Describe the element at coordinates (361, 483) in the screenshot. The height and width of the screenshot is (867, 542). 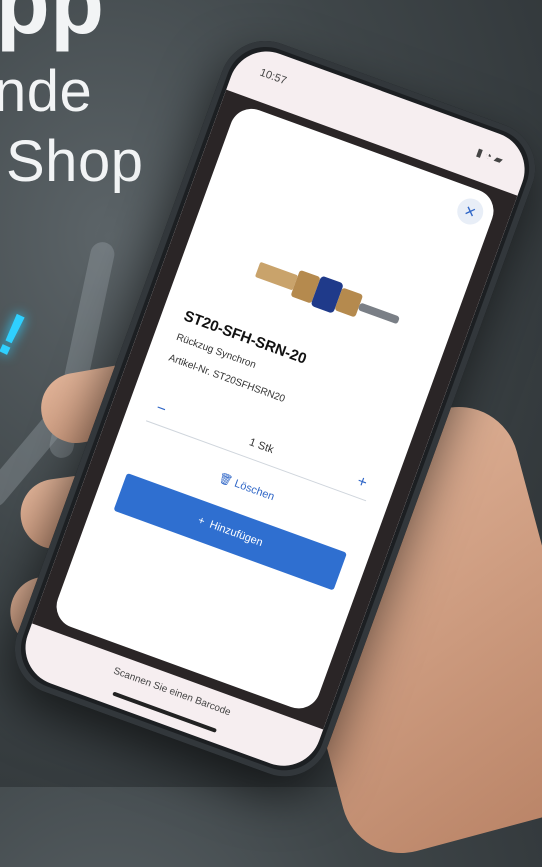
I see `increase-quantity-button: +` at that location.